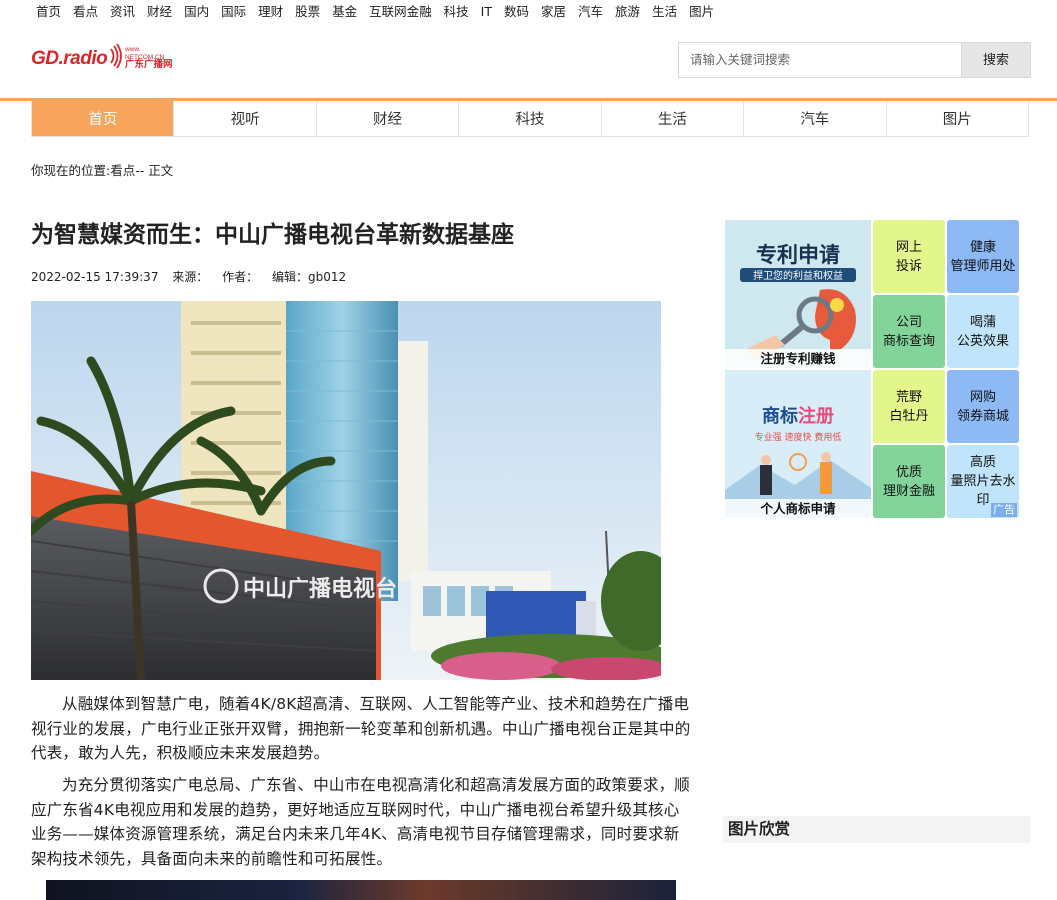 Image resolution: width=1057 pixels, height=900 pixels. I want to click on ad-tile: 公司 商标查询, so click(909, 331).